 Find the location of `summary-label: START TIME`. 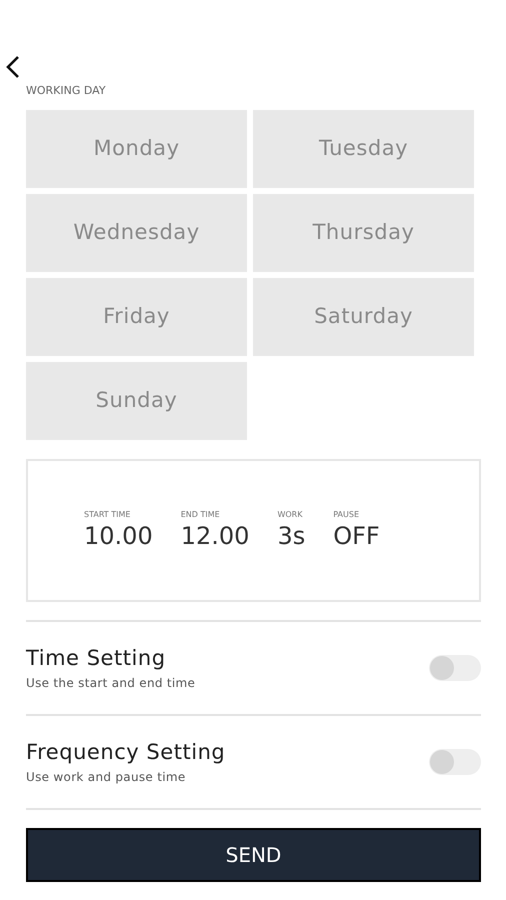

summary-label: START TIME is located at coordinates (108, 515).